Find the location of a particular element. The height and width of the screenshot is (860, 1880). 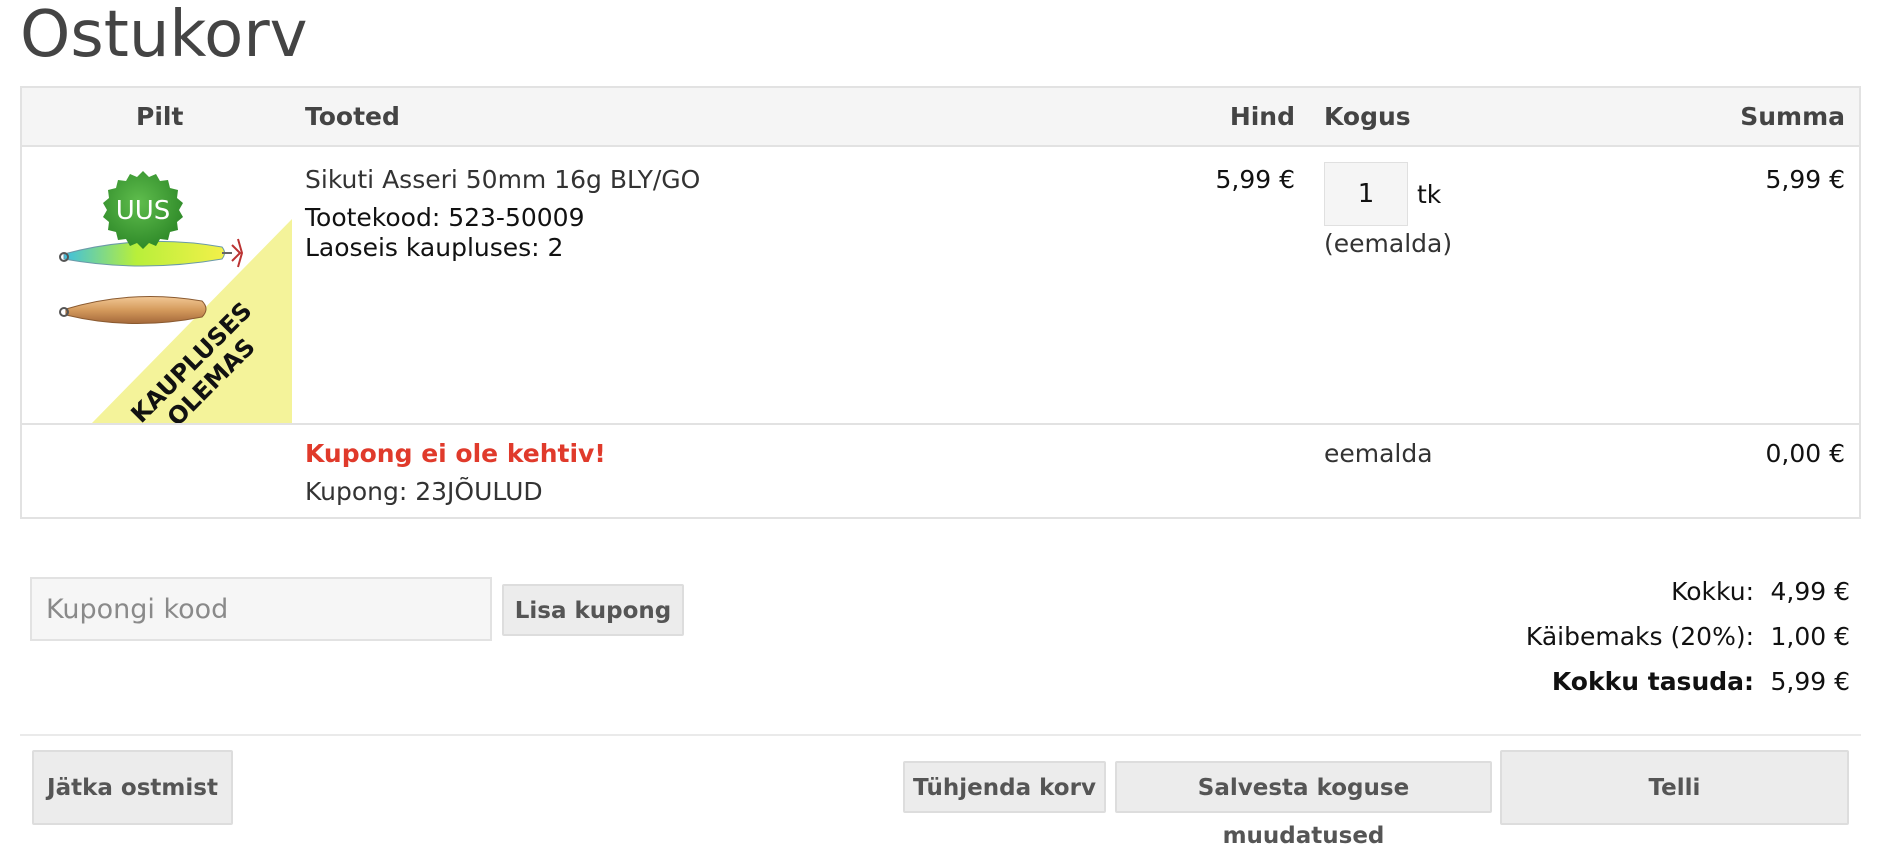

total-row: Kokku tasuda: 5,99 € is located at coordinates (1701, 682).